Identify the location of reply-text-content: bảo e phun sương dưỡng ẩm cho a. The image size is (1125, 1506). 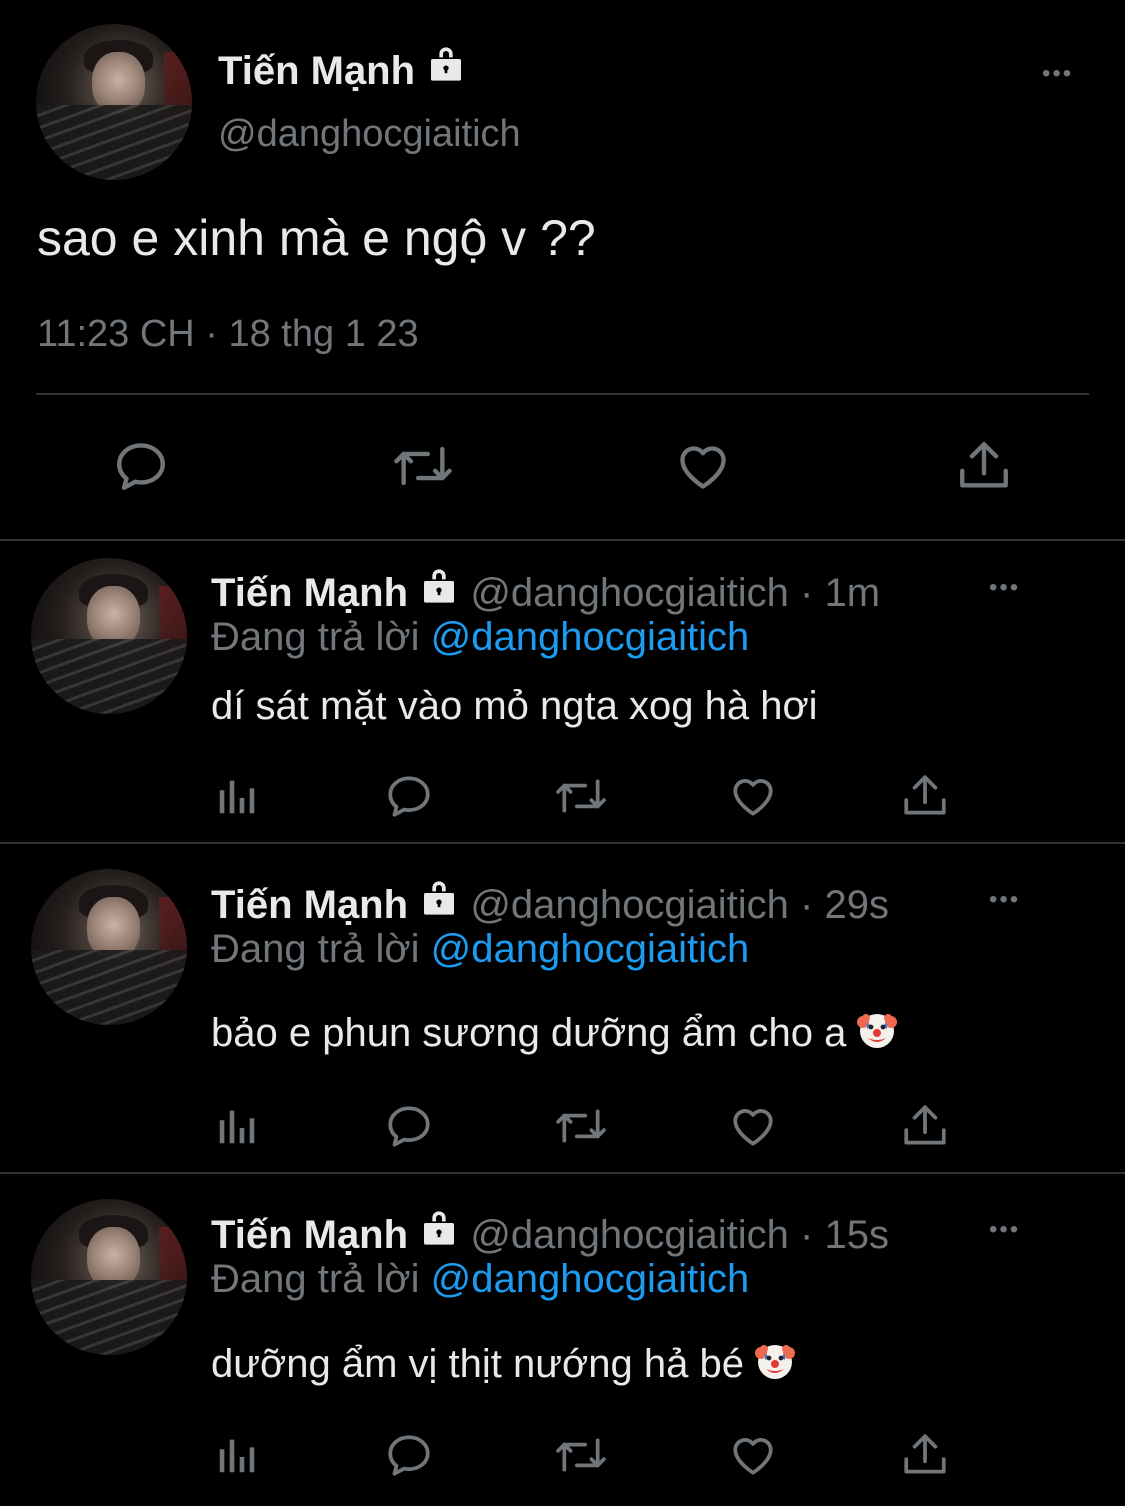
(529, 1033).